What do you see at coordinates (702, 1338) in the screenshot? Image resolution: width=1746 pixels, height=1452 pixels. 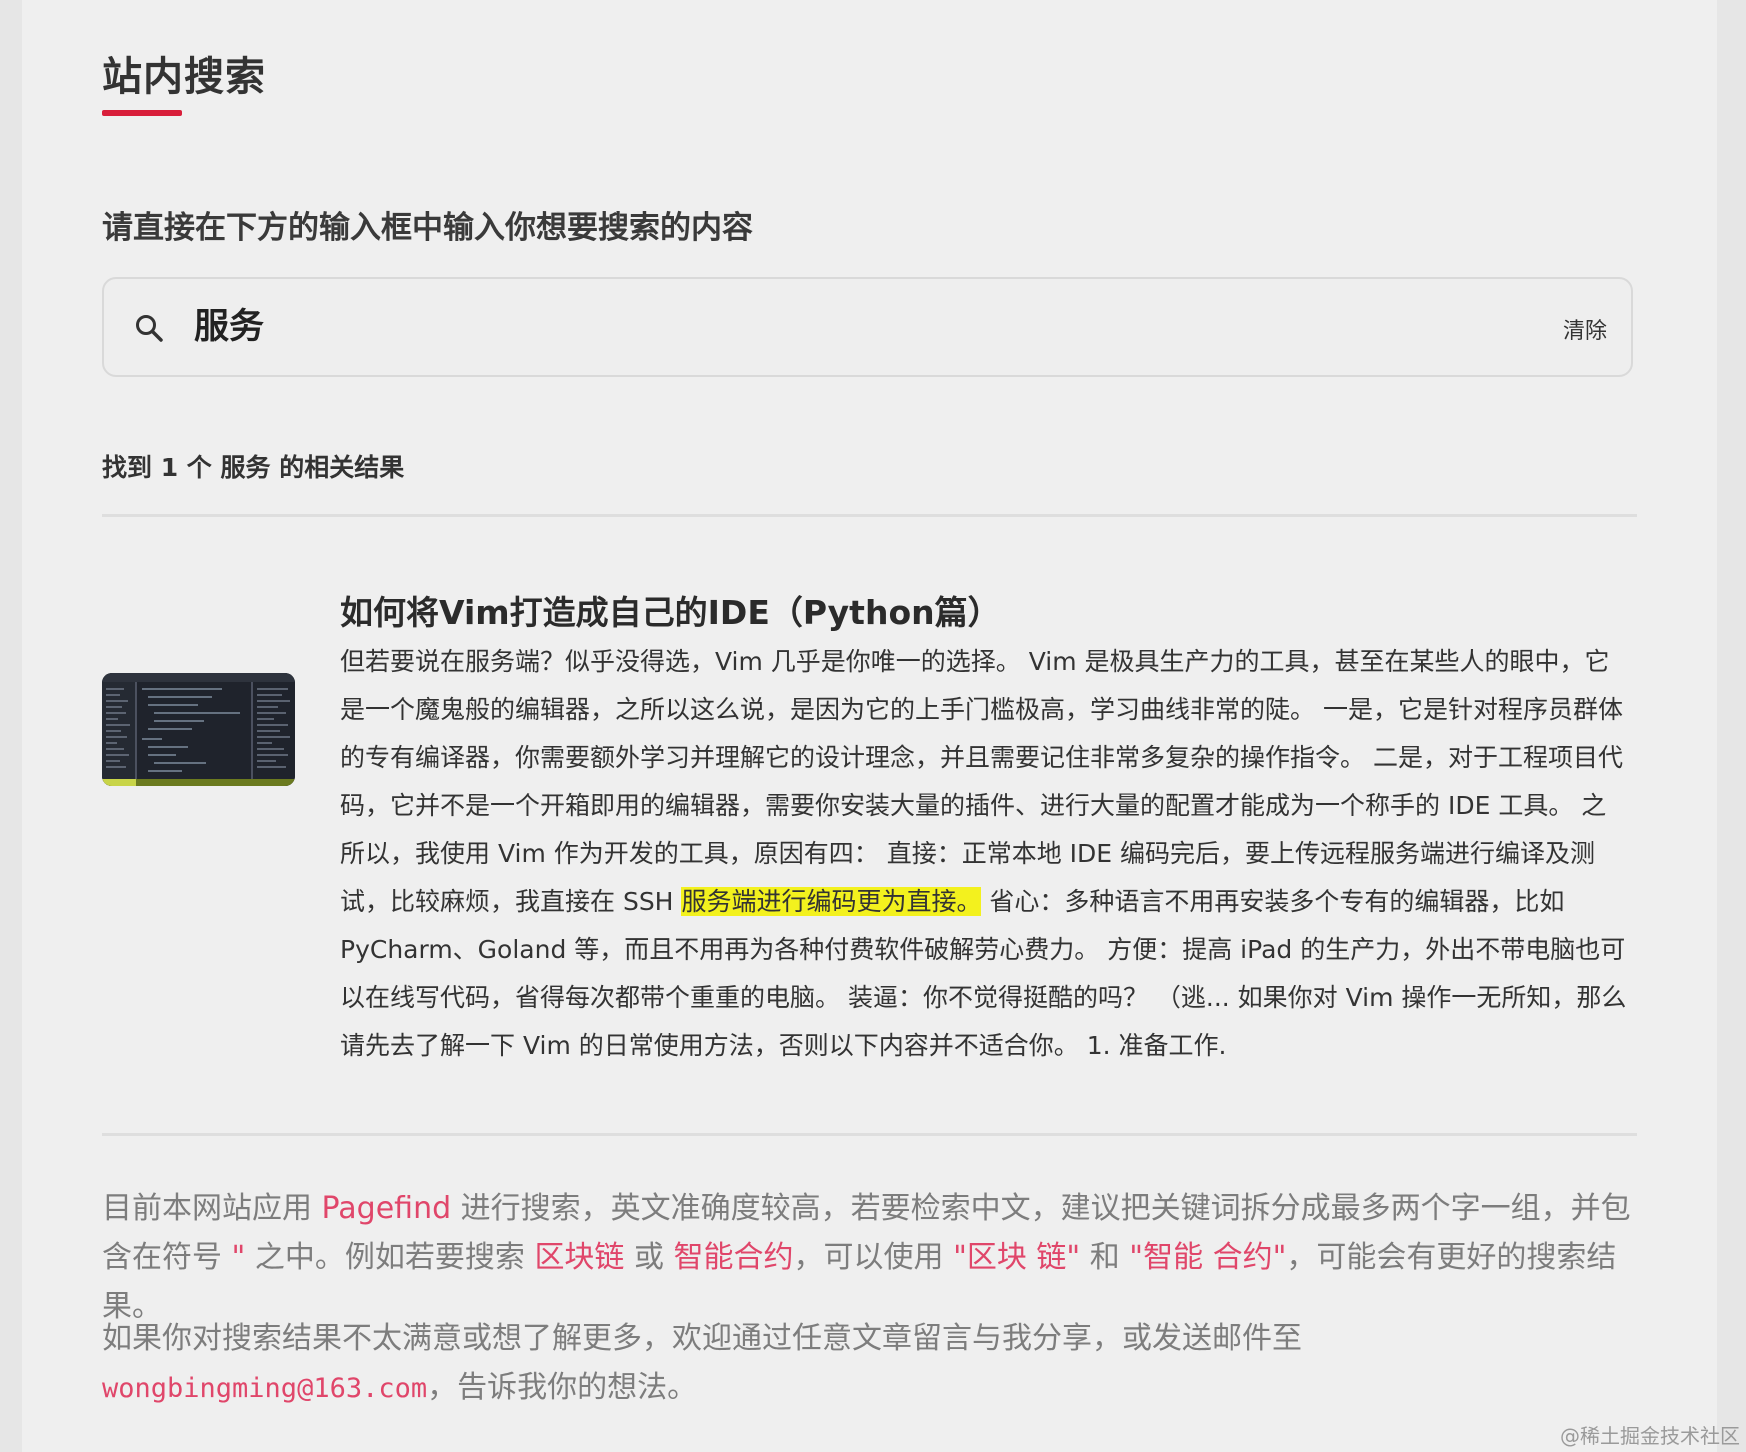 I see `note-text: 如果你对搜索结果不太满意或想了解更多，欢迎通过任意文章留言与我分享，或发送邮件至` at bounding box center [702, 1338].